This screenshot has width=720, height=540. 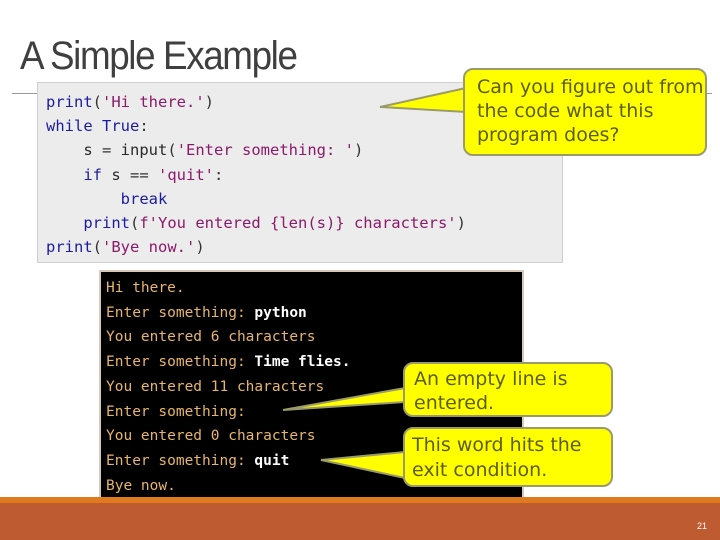 I want to click on console-line: You entered 6 characters, so click(x=314, y=337).